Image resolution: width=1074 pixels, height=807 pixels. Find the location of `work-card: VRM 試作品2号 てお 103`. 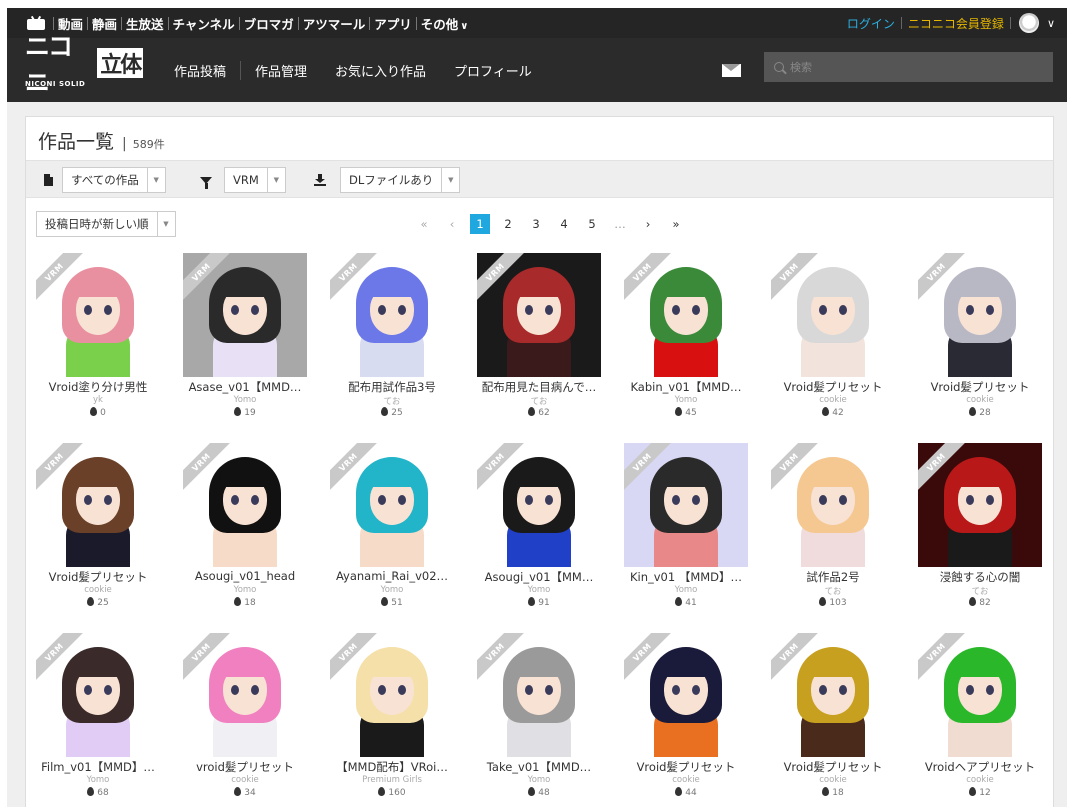

work-card: VRM 試作品2号 てお 103 is located at coordinates (833, 530).